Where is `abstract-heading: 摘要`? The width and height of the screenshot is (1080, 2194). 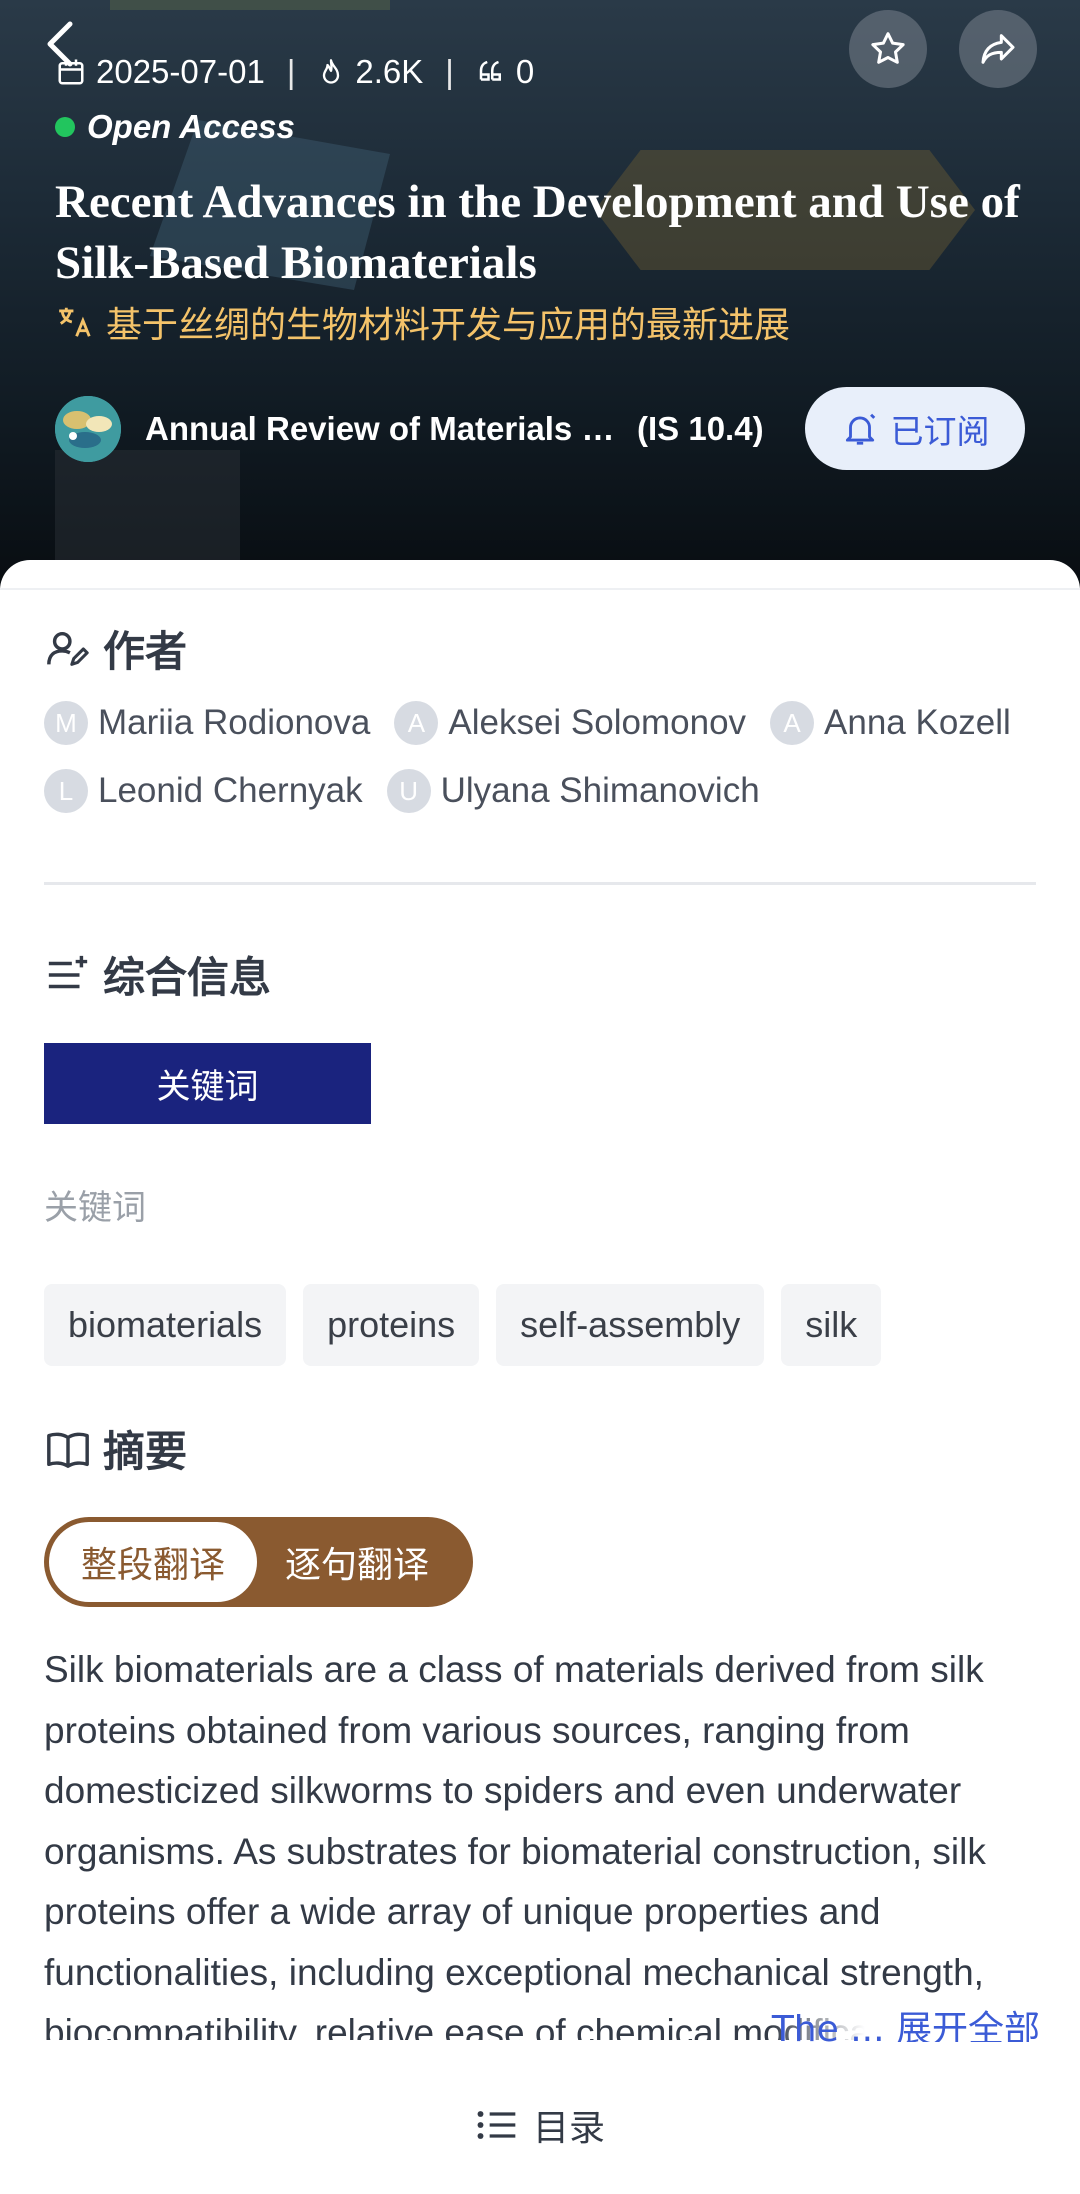
abstract-heading: 摘要 is located at coordinates (116, 1448).